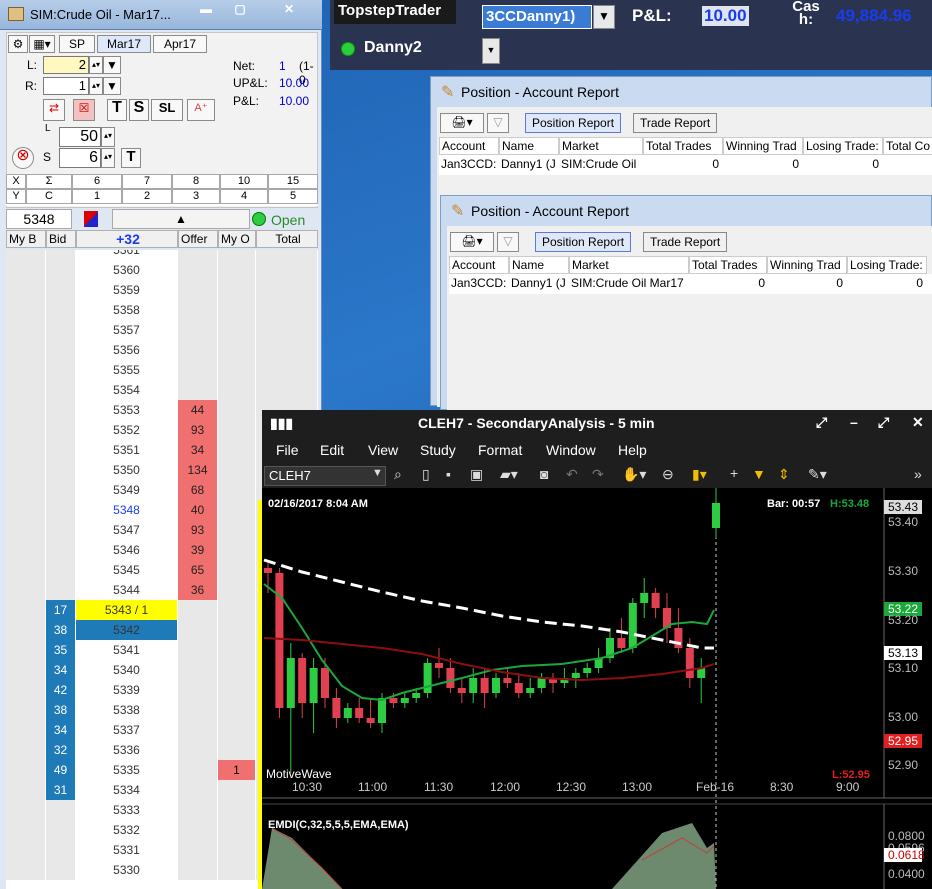 The height and width of the screenshot is (889, 932). Describe the element at coordinates (668, 474) in the screenshot. I see `zoom-icon: ⊖` at that location.